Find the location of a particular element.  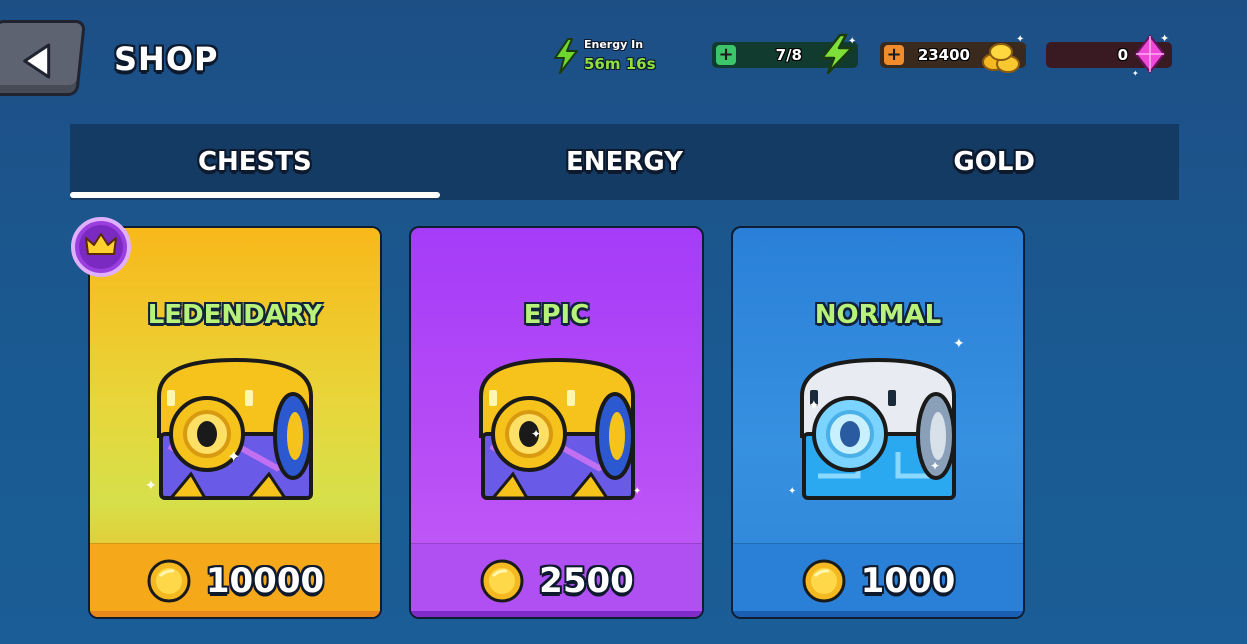

price-bar: 1000 is located at coordinates (878, 580).